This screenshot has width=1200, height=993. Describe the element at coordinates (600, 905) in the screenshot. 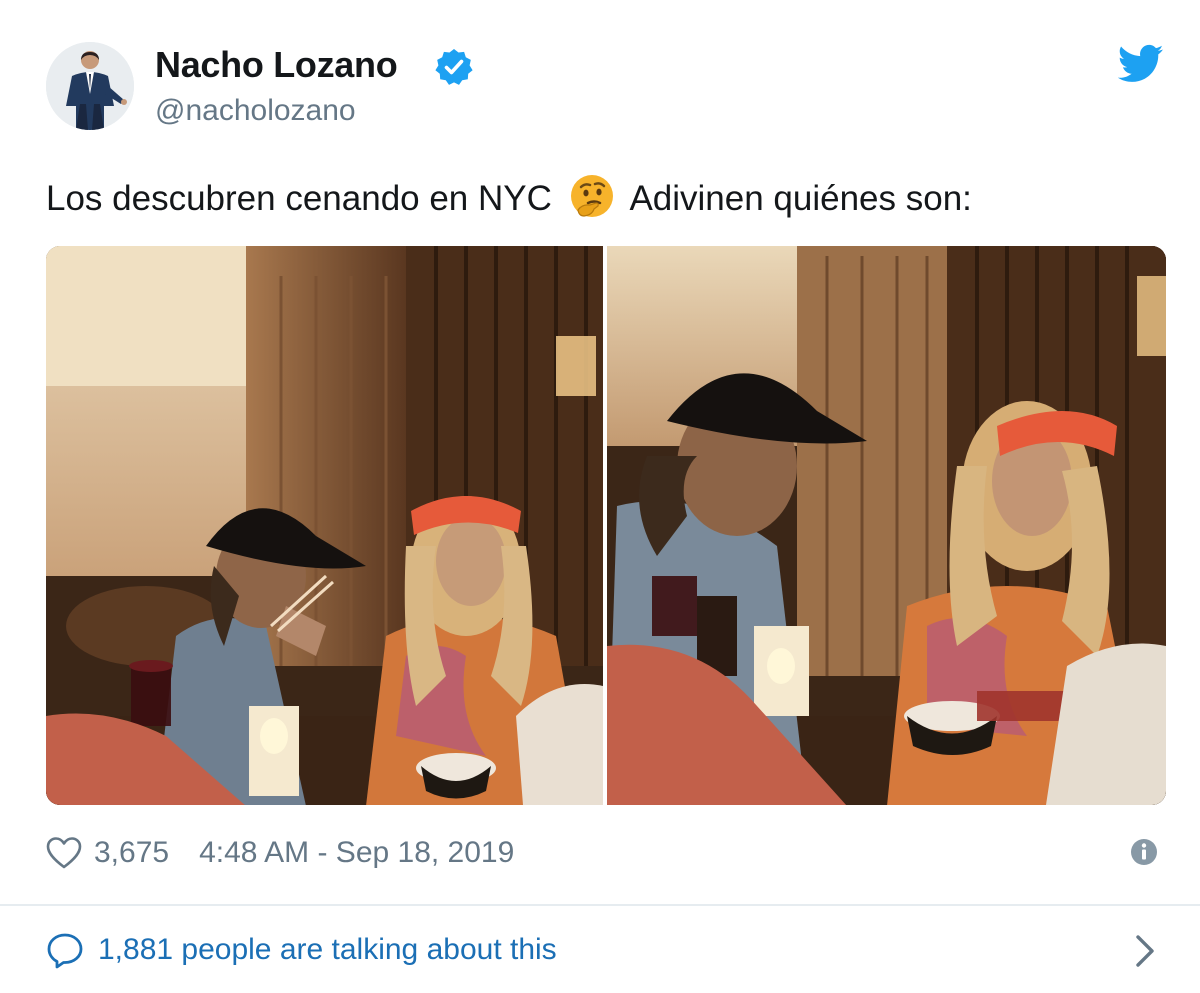

I see `divider` at that location.